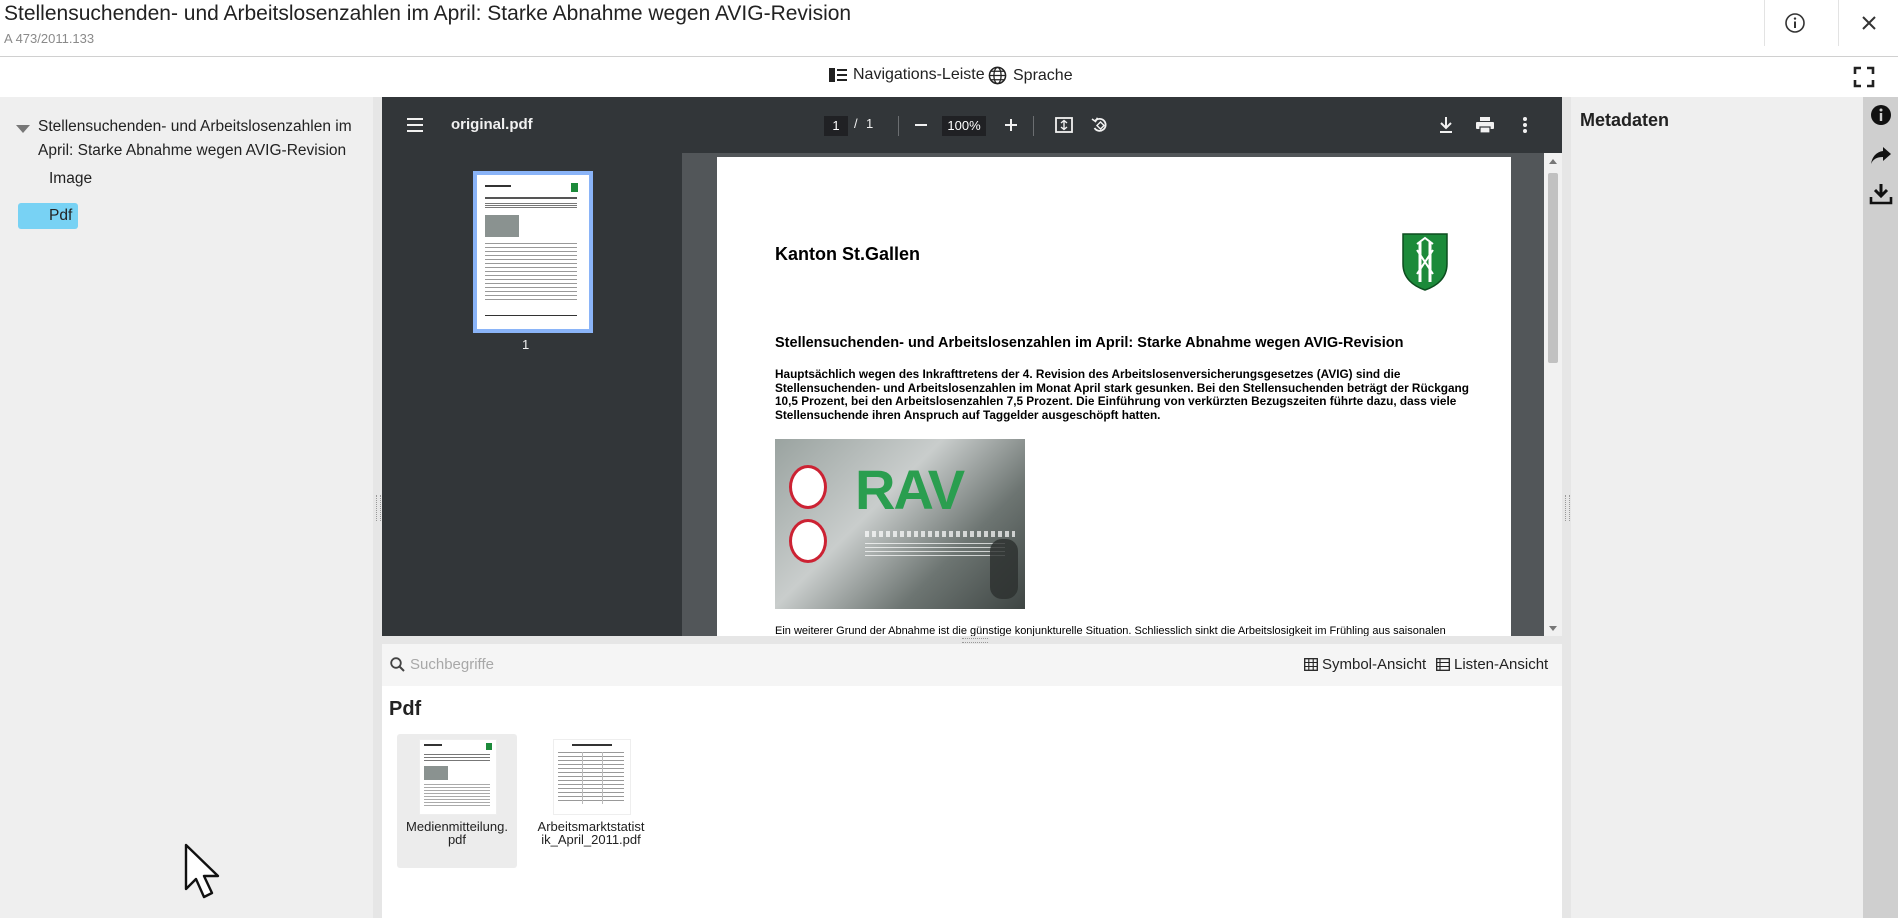 This screenshot has width=1898, height=918. Describe the element at coordinates (1625, 120) in the screenshot. I see `metadata-title: Metadaten` at that location.